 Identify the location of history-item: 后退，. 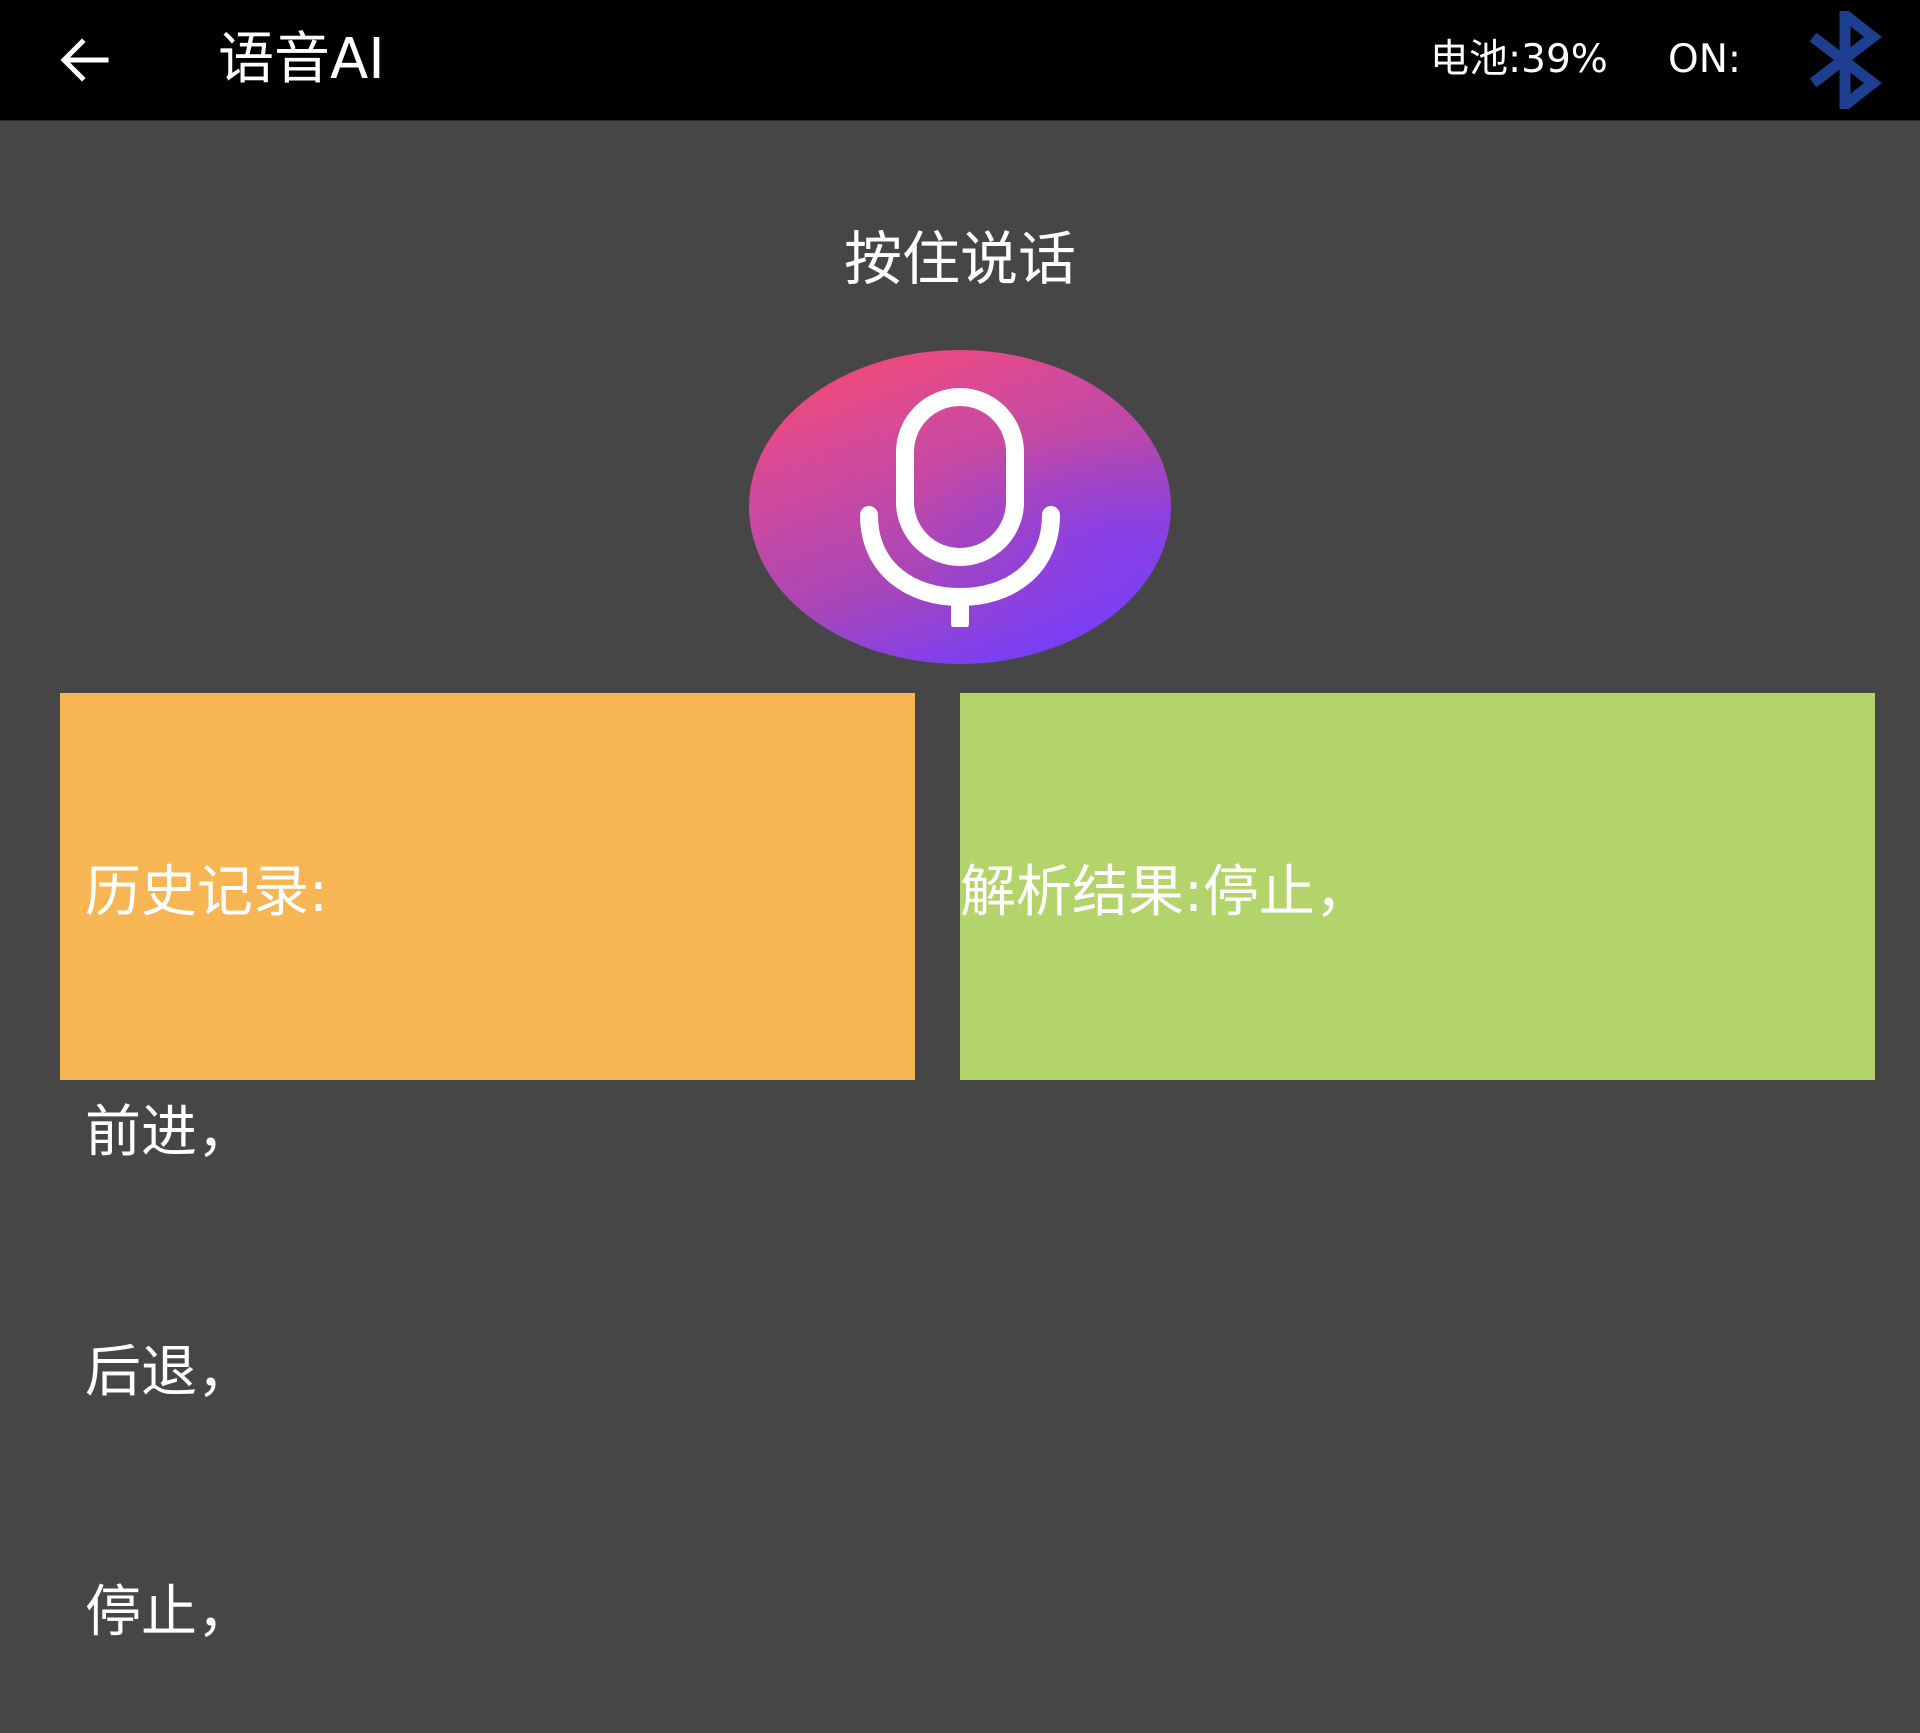
(169, 1372).